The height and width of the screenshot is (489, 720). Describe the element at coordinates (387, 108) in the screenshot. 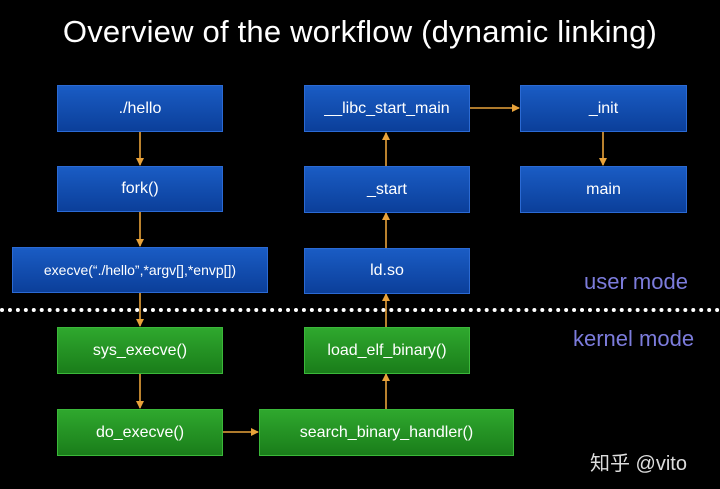

I see `libc-start-main-box: __libc_start_main` at that location.